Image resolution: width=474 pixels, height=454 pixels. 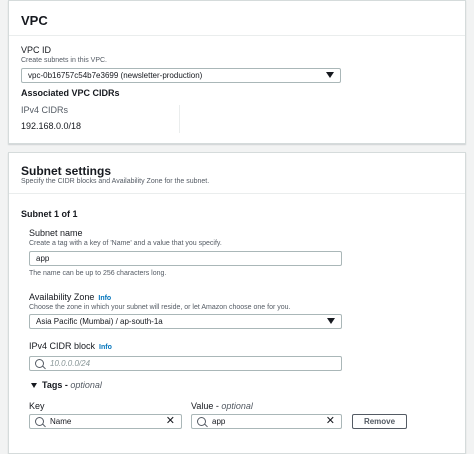 What do you see at coordinates (219, 421) in the screenshot?
I see `tag-value-value: app` at bounding box center [219, 421].